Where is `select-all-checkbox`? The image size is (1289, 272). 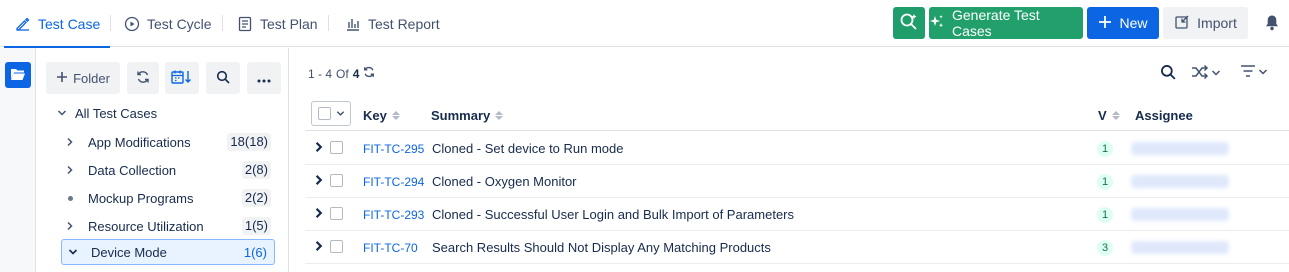 select-all-checkbox is located at coordinates (324, 113).